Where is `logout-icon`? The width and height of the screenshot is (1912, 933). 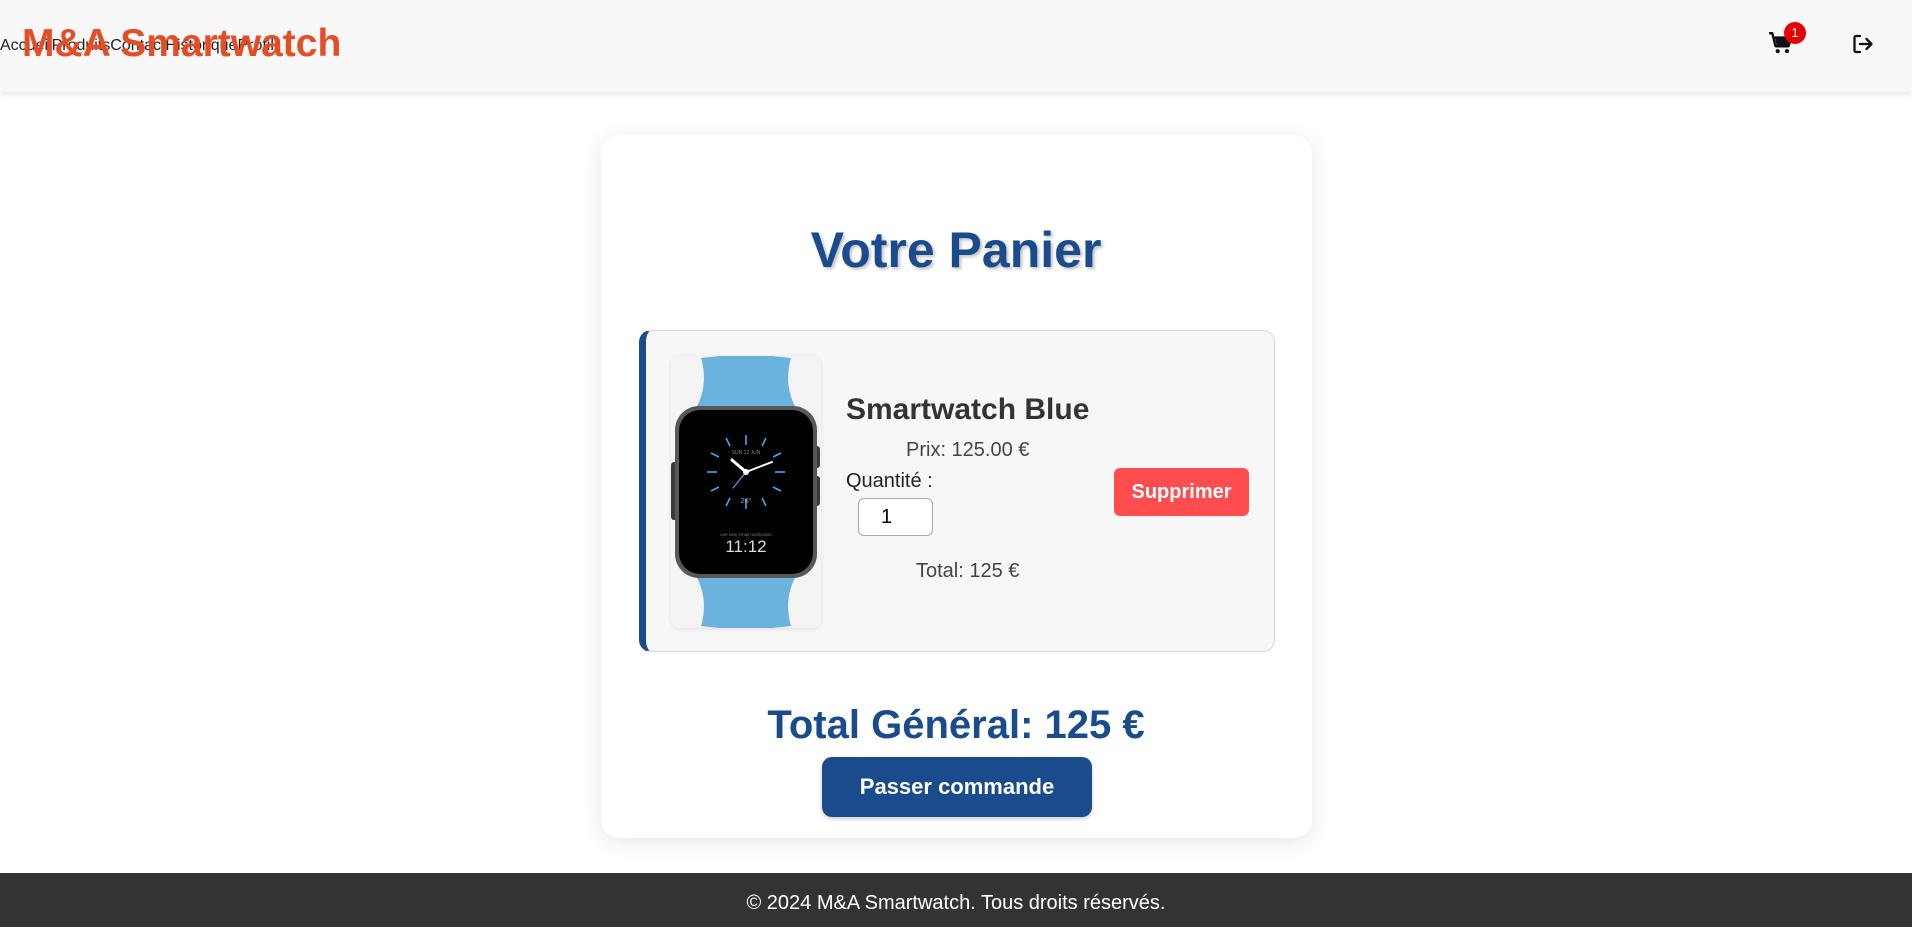
logout-icon is located at coordinates (1863, 44).